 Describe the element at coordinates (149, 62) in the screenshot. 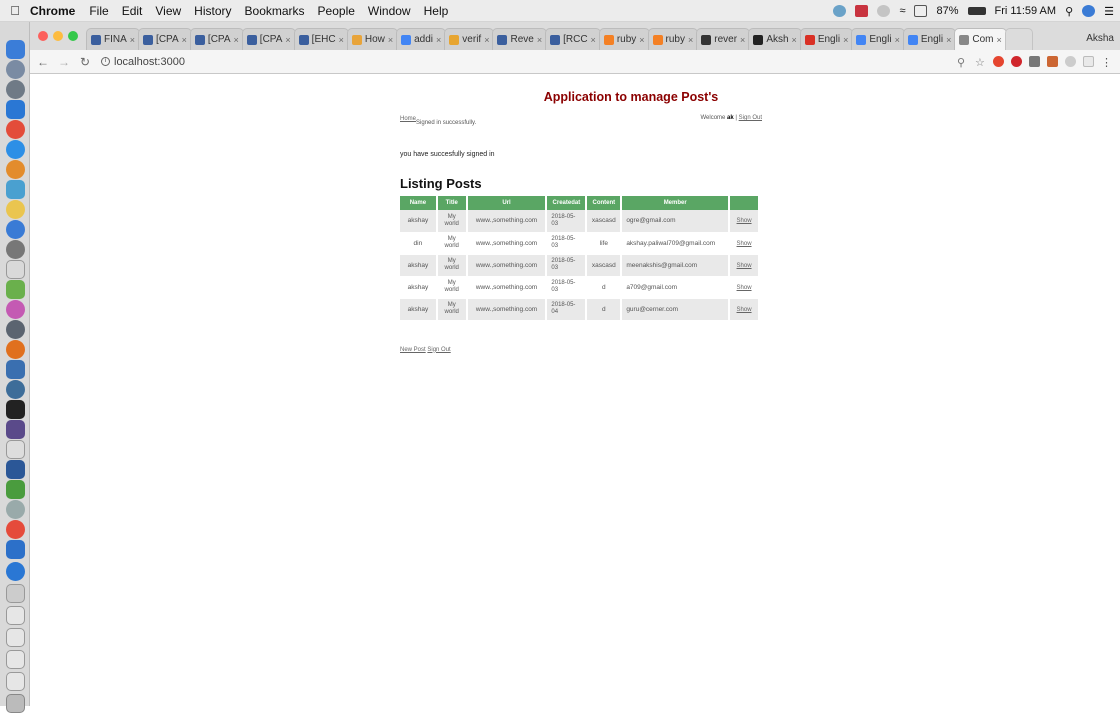

I see `url-text: localhost:3000` at that location.